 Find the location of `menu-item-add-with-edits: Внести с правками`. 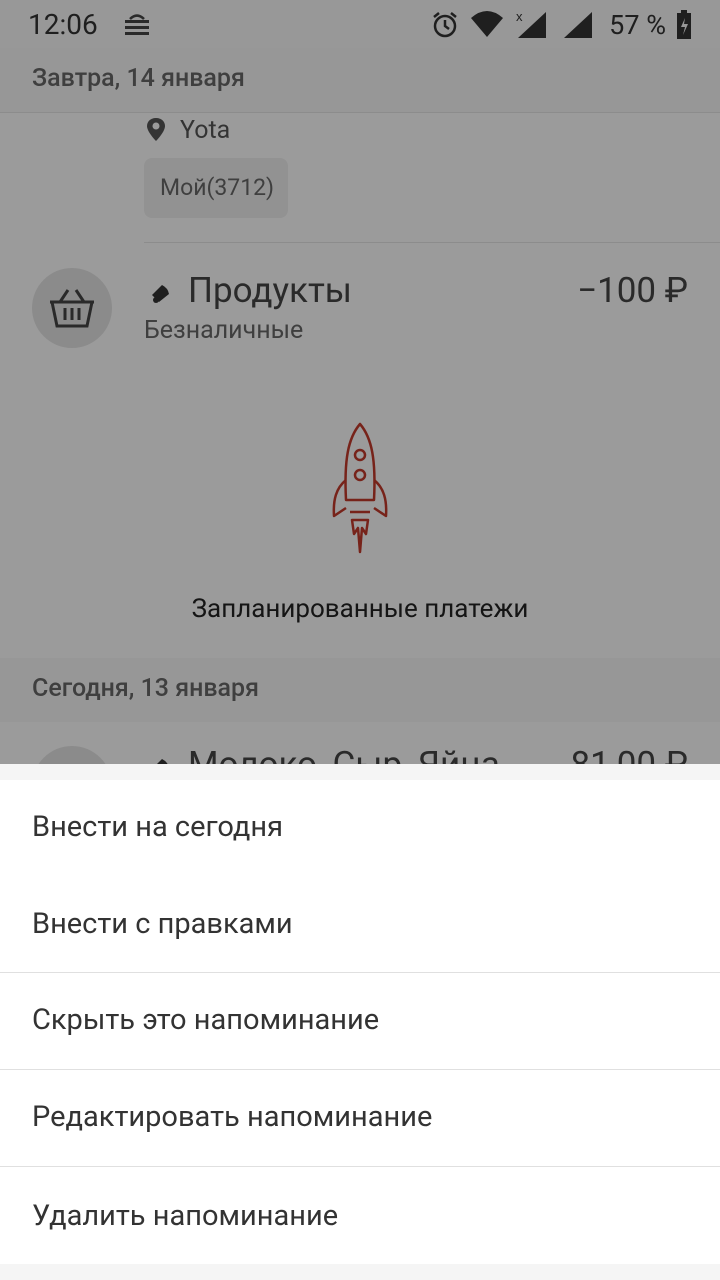

menu-item-add-with-edits: Внести с правками is located at coordinates (360, 924).